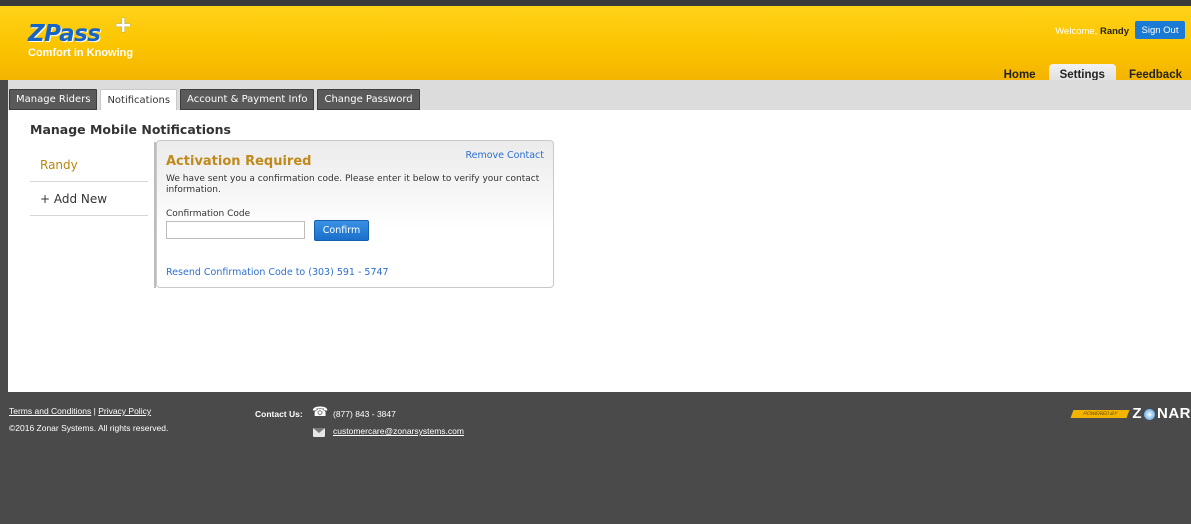  I want to click on mail-icon, so click(319, 432).